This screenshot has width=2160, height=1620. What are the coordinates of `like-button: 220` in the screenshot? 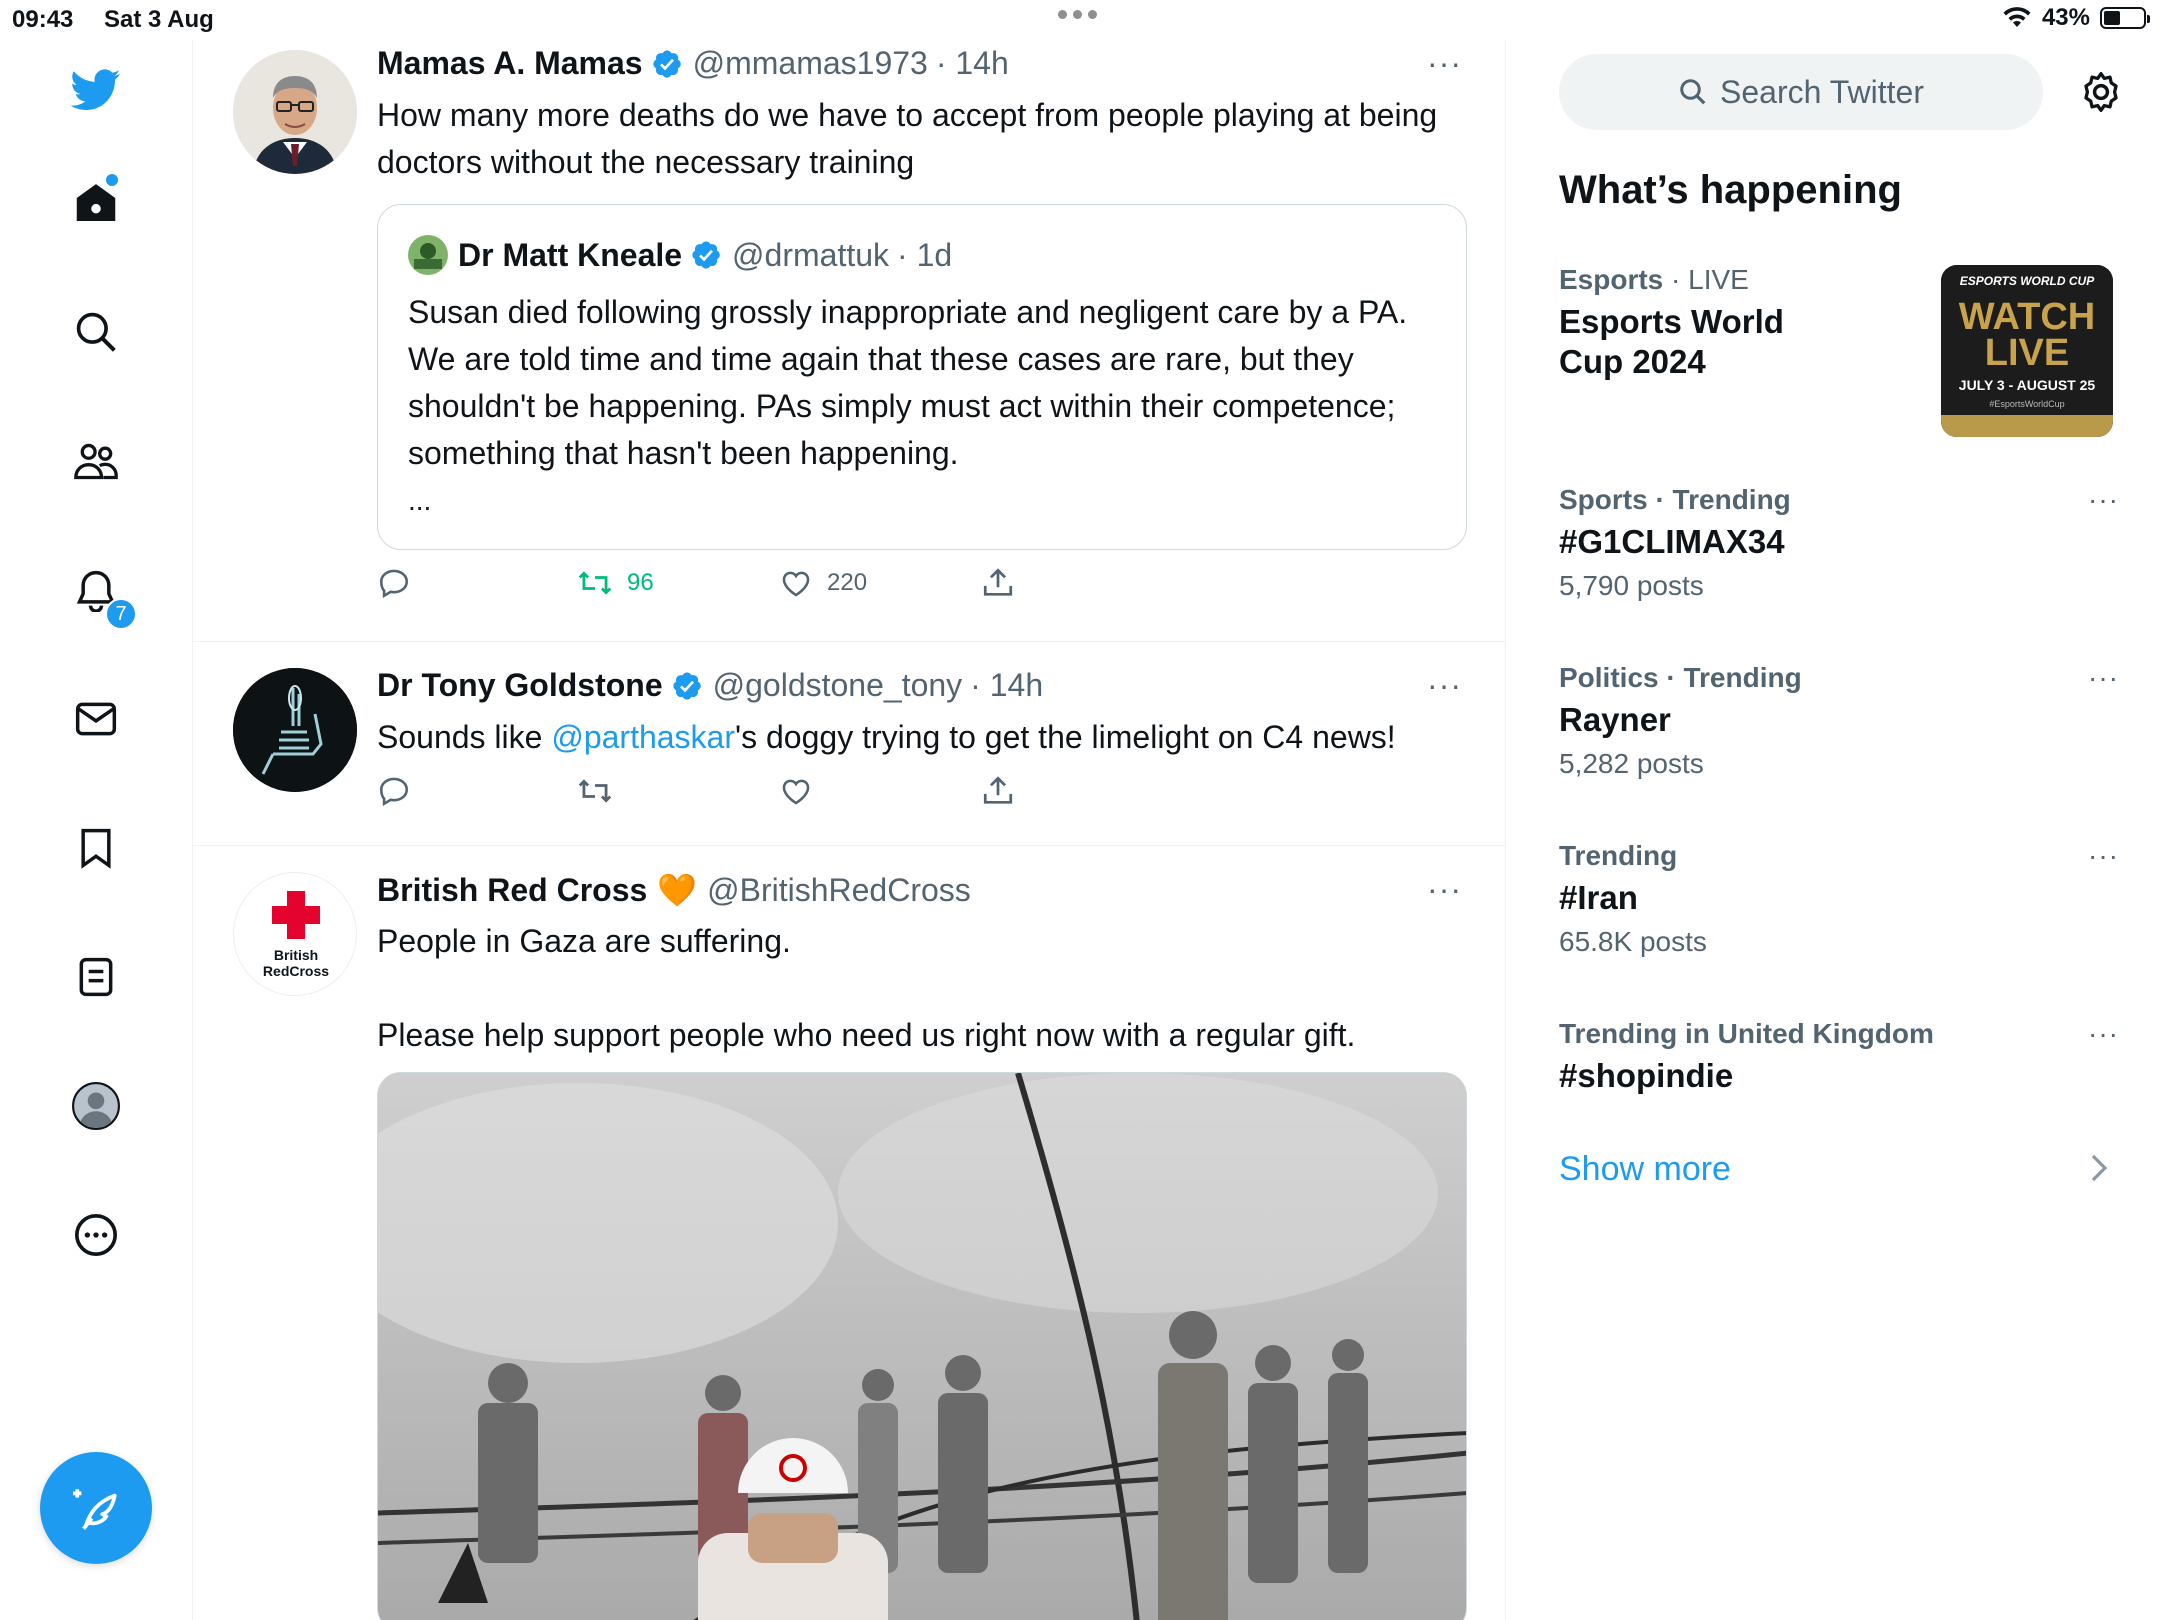 It's located at (823, 583).